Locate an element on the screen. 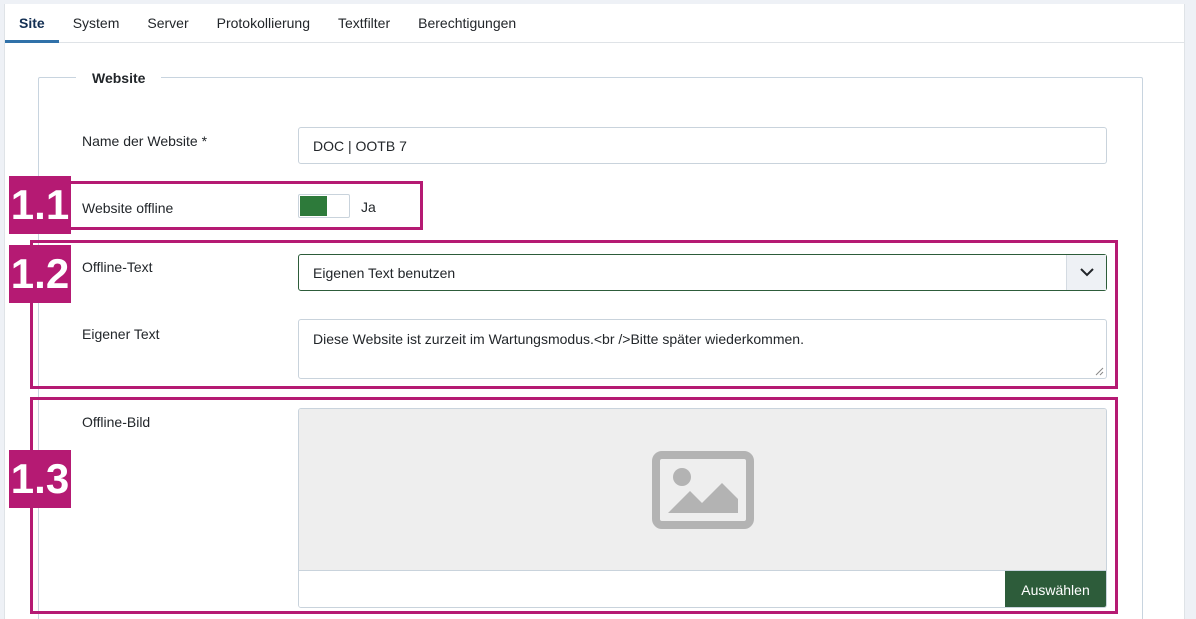 The width and height of the screenshot is (1196, 619). tab-logging: Protokollierung is located at coordinates (263, 23).